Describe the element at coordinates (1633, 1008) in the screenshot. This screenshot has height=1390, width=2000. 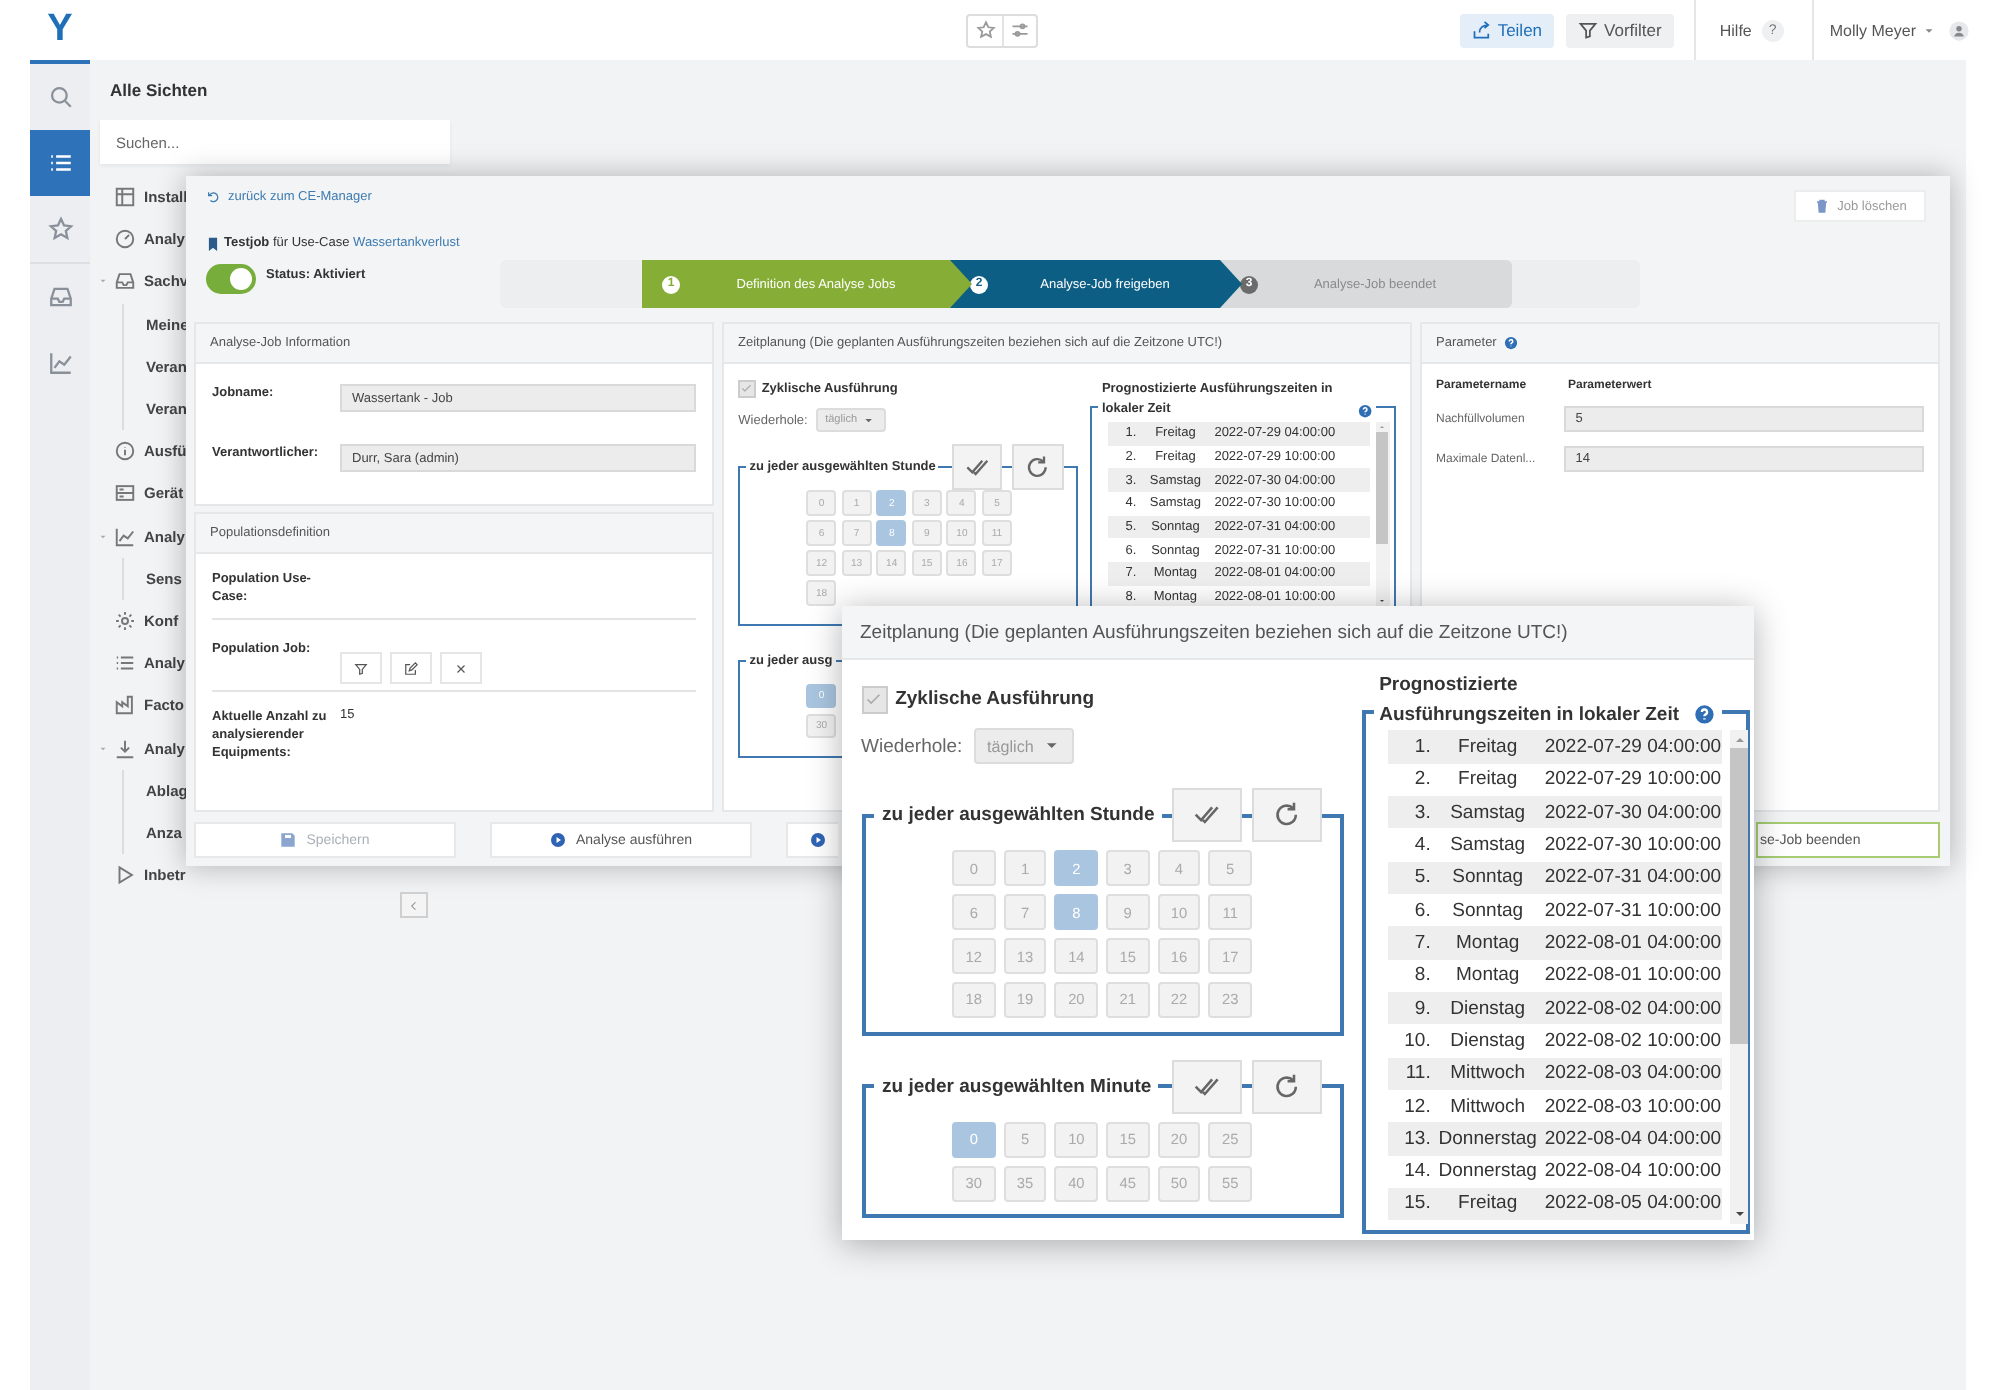
I see `date-time: 2022-08-02 04:00:00` at that location.